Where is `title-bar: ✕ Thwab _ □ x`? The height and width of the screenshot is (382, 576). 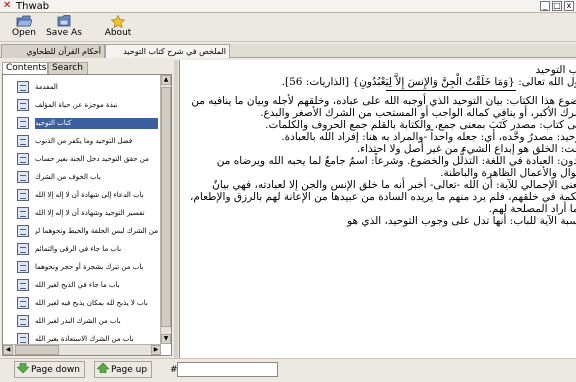 title-bar: ✕ Thwab _ □ x is located at coordinates (288, 6).